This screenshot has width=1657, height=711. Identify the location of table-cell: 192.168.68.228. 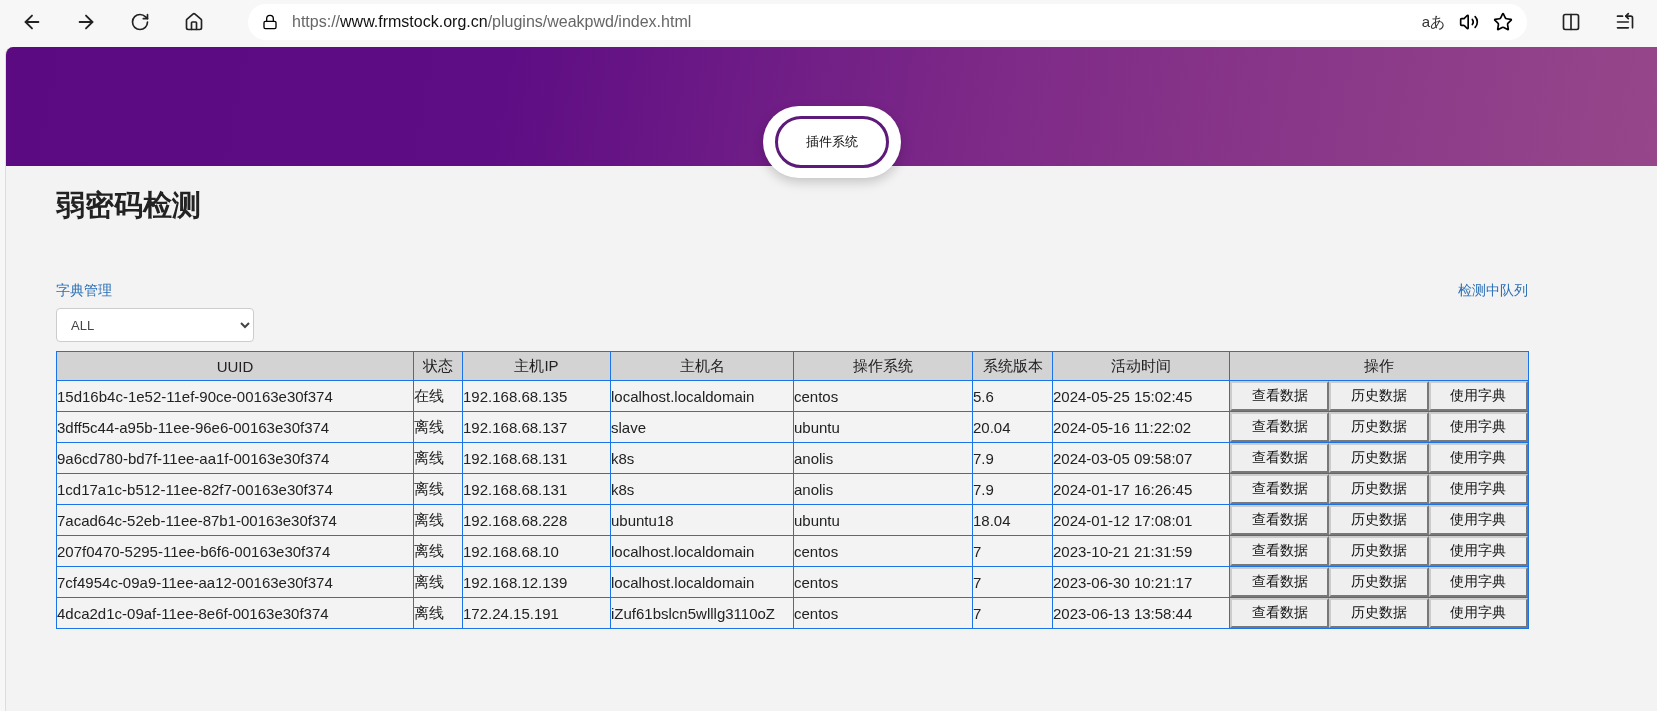
(536, 520).